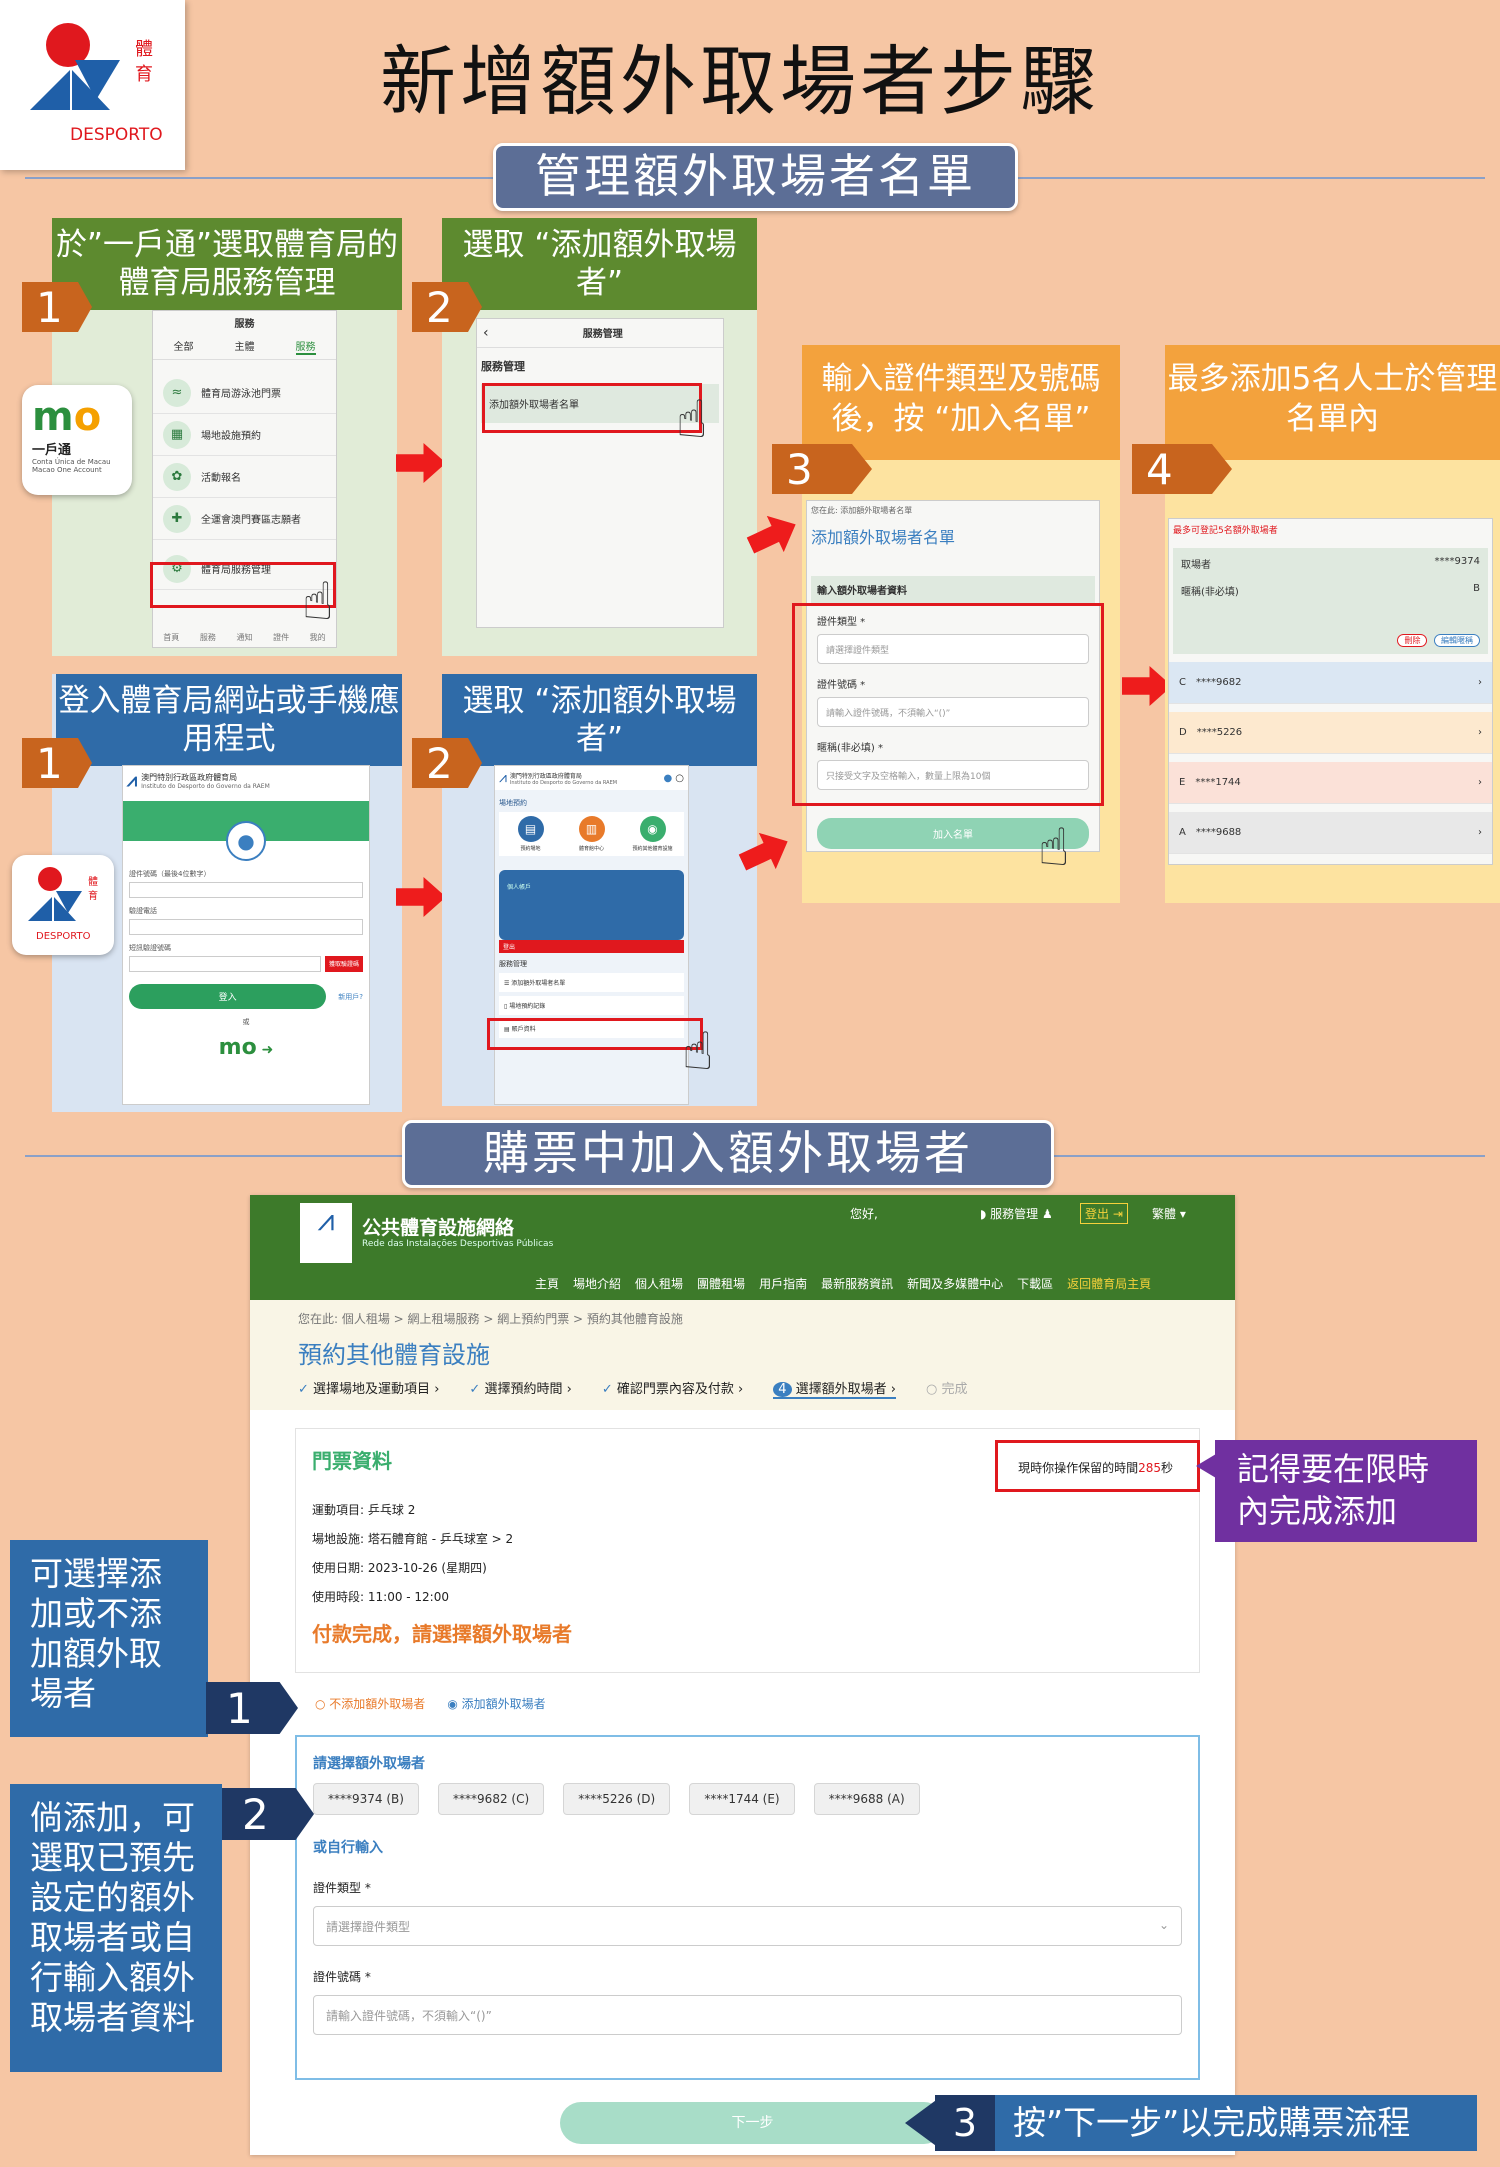  I want to click on menu-booking-records: ▯ 場地預約記錄, so click(591, 1005).